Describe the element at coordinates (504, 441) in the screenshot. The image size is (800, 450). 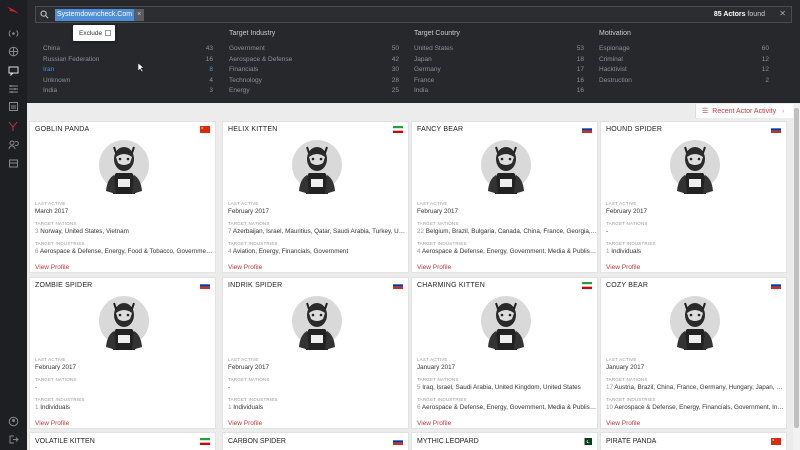
I see `actor-card: MYTHIC LEOPARD` at that location.